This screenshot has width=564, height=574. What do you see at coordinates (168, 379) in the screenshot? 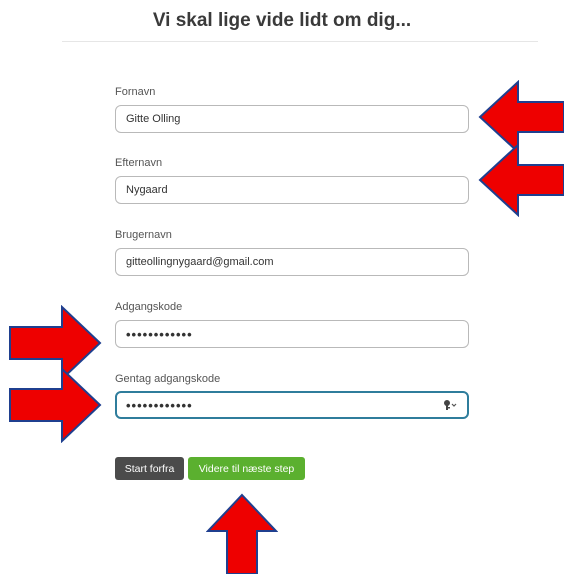
I see `password-repeat-label: Gentag adgangskode` at bounding box center [168, 379].